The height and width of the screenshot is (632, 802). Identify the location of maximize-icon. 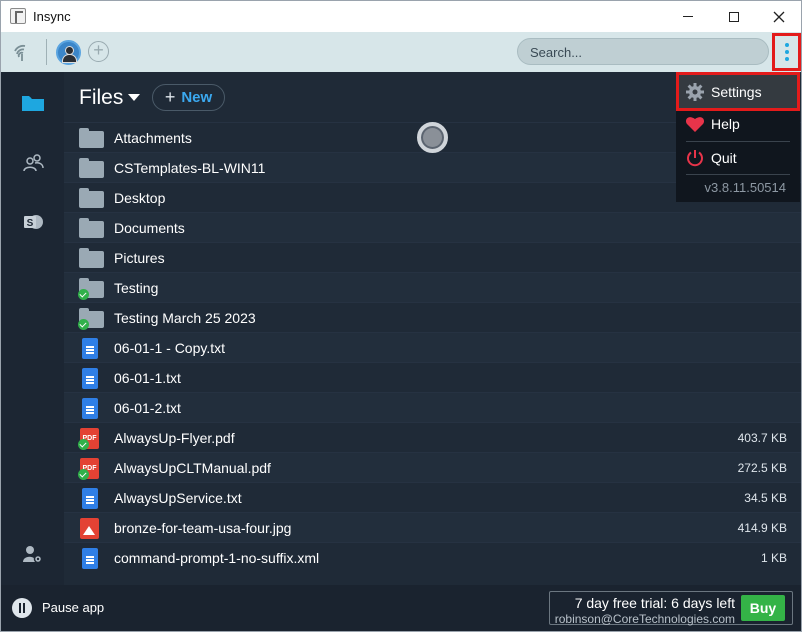
(734, 16).